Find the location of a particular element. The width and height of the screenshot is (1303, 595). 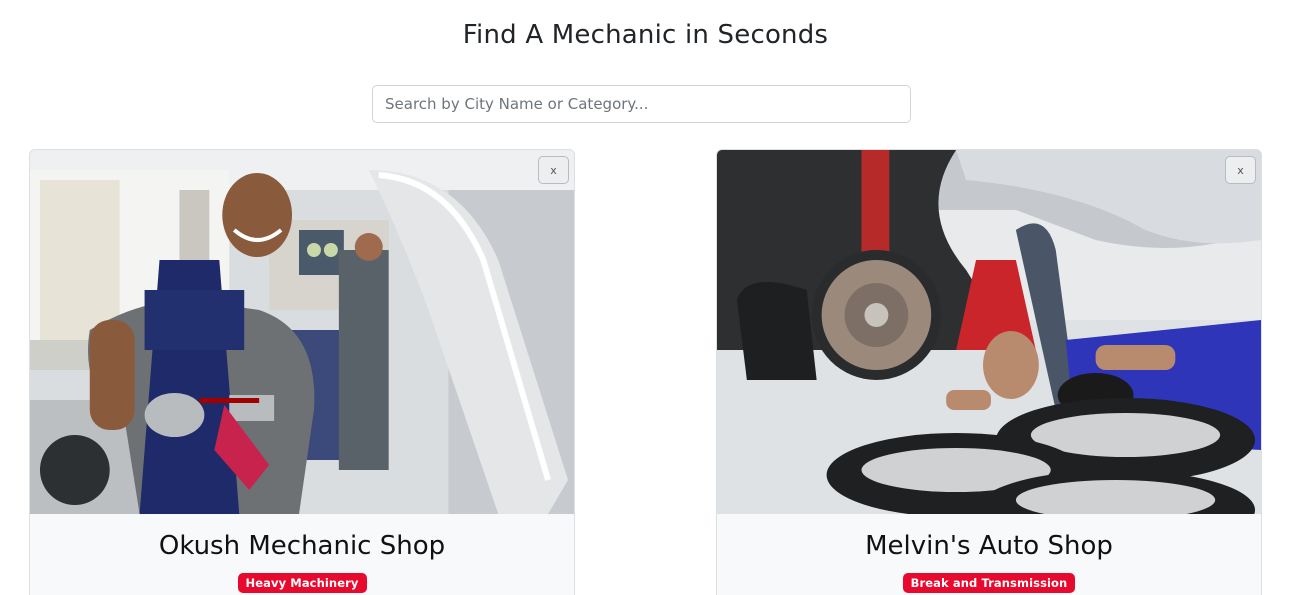

category-badge: Heavy Machinery is located at coordinates (302, 583).